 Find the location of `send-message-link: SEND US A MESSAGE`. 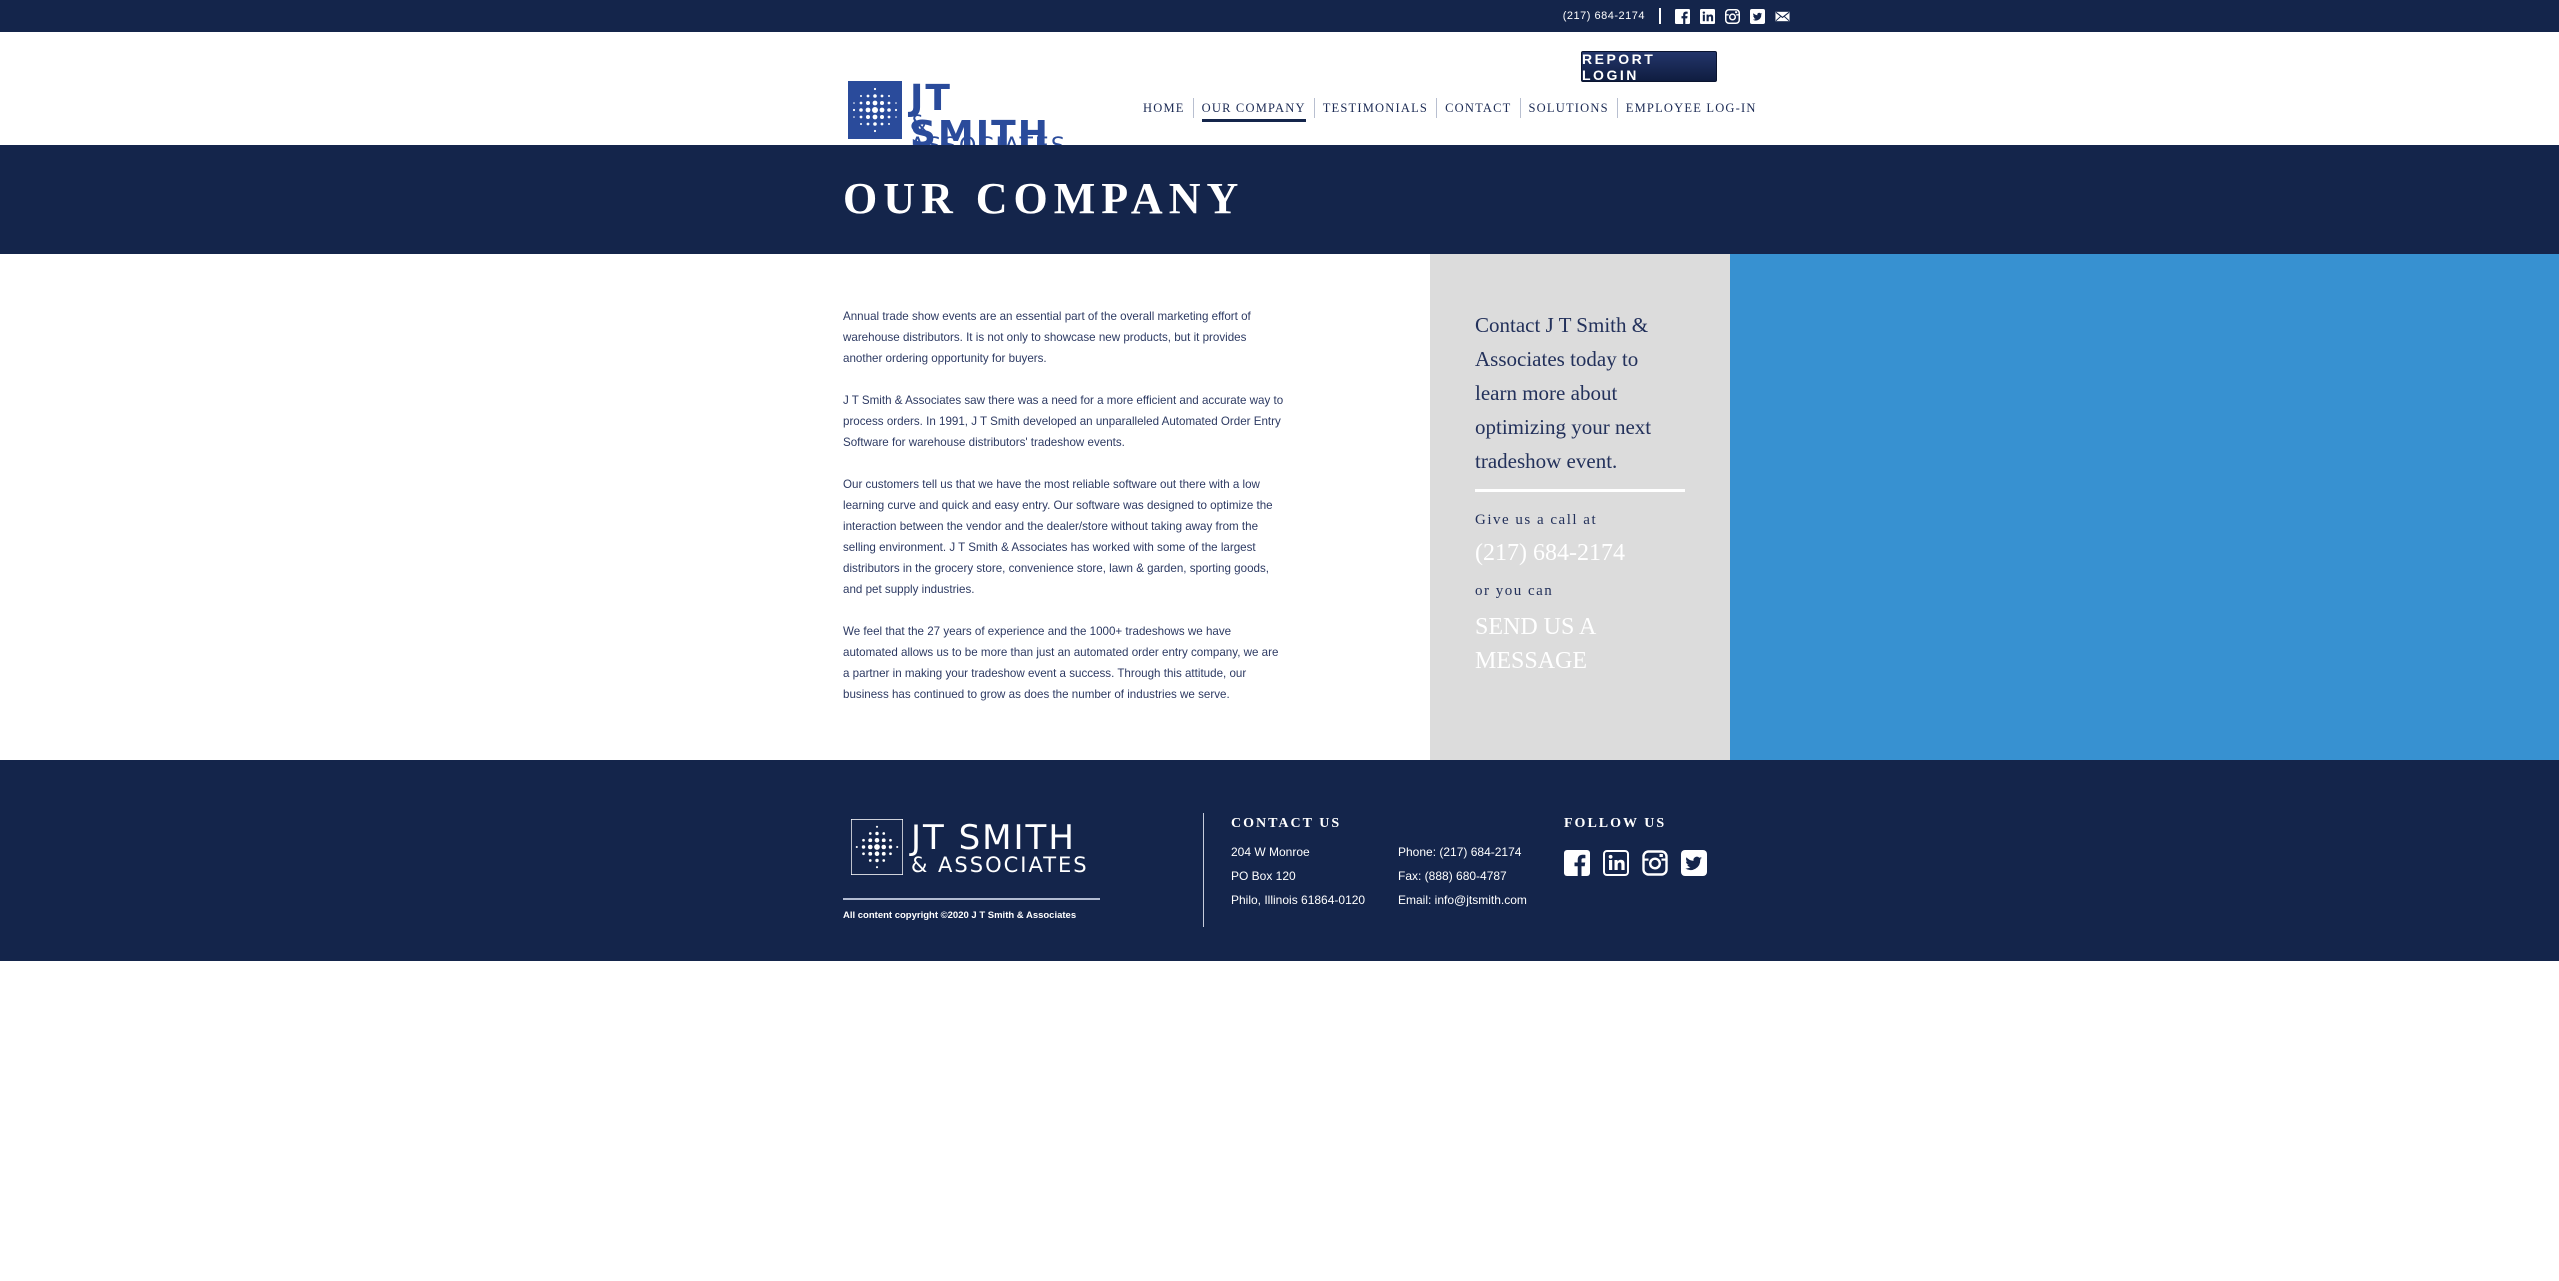

send-message-link: SEND US A MESSAGE is located at coordinates (1575, 644).